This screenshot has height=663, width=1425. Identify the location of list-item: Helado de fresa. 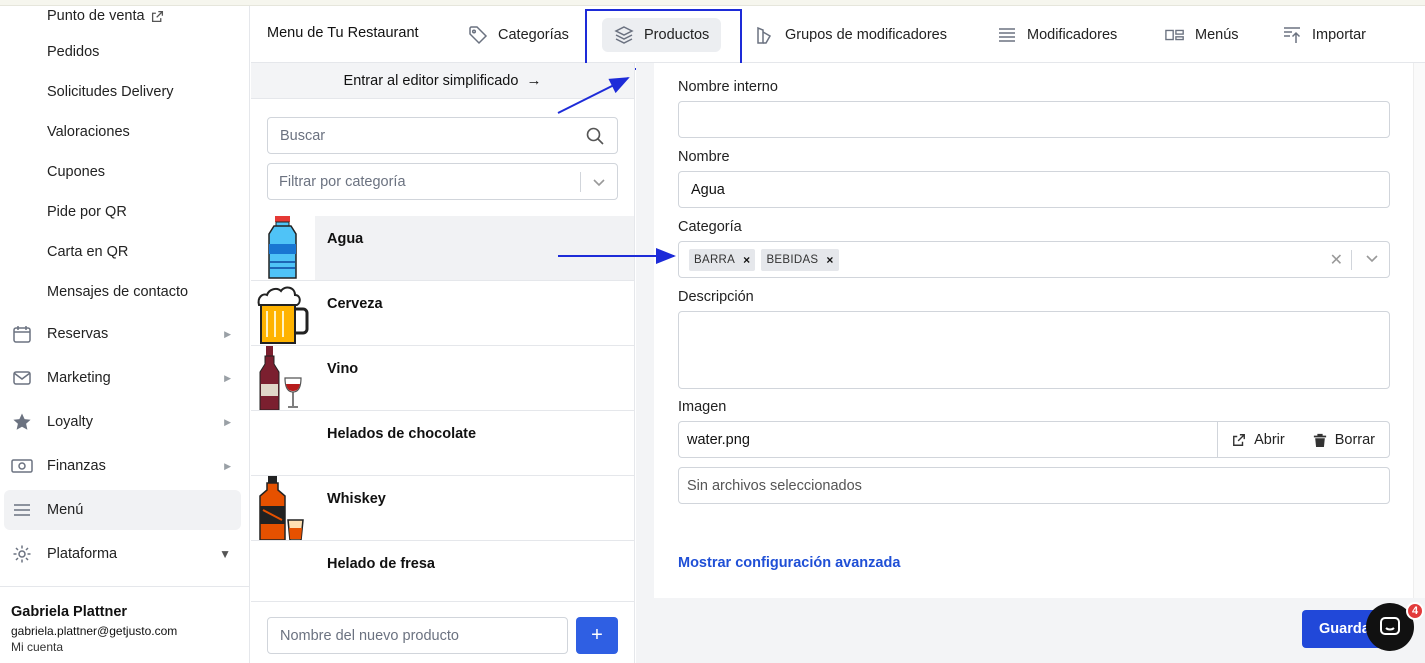
(442, 573).